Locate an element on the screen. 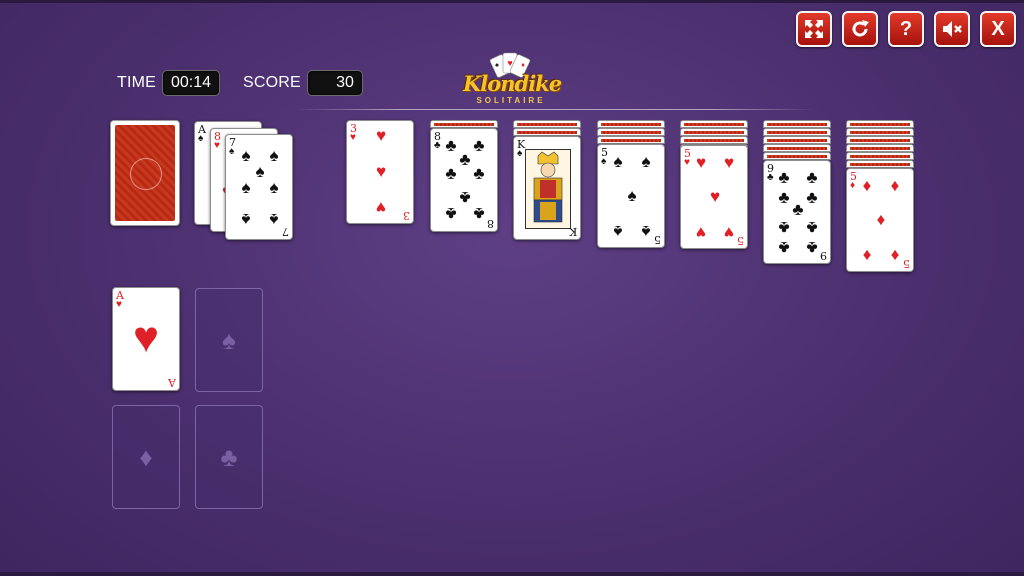  close-button: X is located at coordinates (998, 29).